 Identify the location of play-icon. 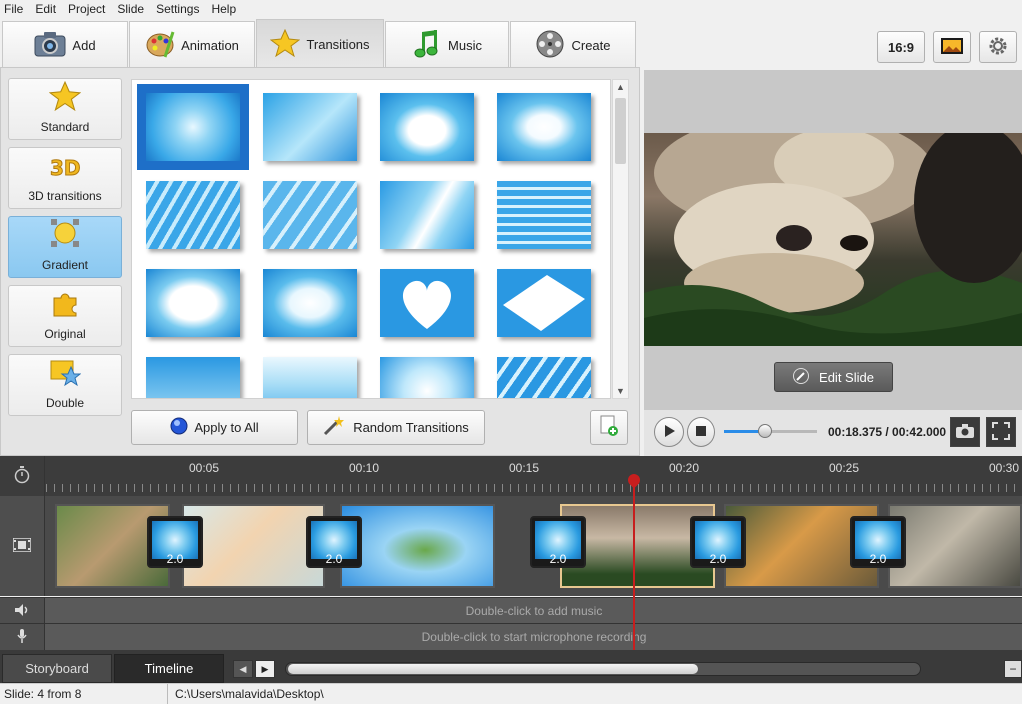
(669, 432).